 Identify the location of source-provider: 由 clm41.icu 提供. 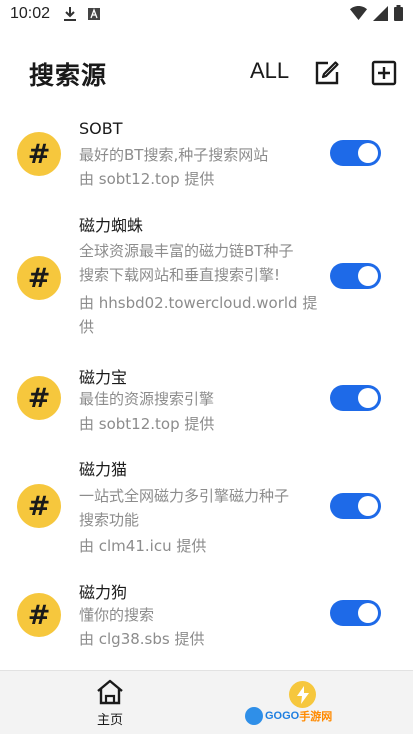
(199, 546).